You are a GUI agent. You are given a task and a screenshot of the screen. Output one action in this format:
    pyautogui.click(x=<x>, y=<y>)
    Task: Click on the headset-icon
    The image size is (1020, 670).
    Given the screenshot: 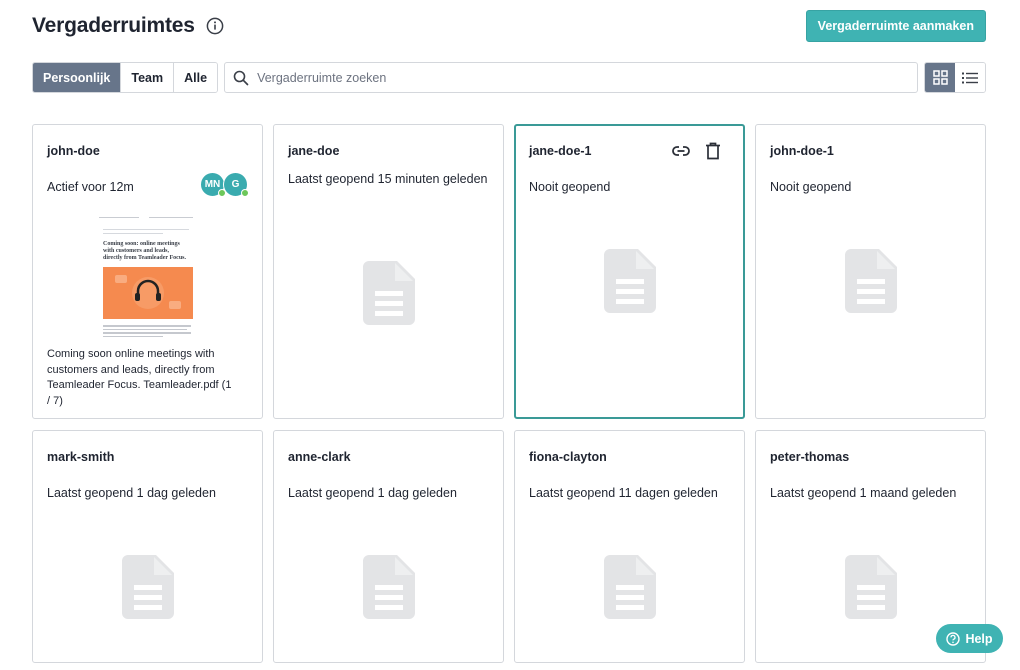 What is the action you would take?
    pyautogui.click(x=148, y=292)
    